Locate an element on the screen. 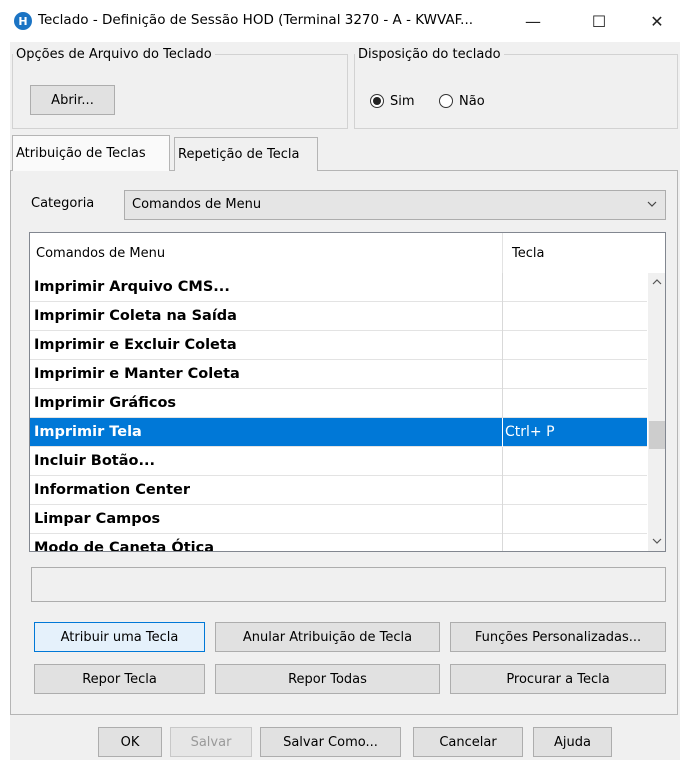 The height and width of the screenshot is (760, 680). column-header-key: Tecla is located at coordinates (575, 253).